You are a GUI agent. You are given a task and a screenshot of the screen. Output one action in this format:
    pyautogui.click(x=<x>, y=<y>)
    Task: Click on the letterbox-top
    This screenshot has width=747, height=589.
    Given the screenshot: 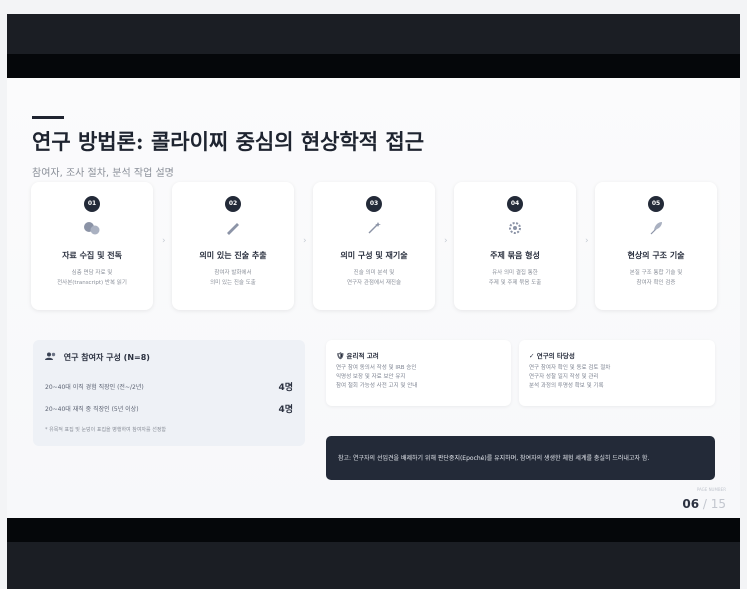 What is the action you would take?
    pyautogui.click(x=373, y=66)
    